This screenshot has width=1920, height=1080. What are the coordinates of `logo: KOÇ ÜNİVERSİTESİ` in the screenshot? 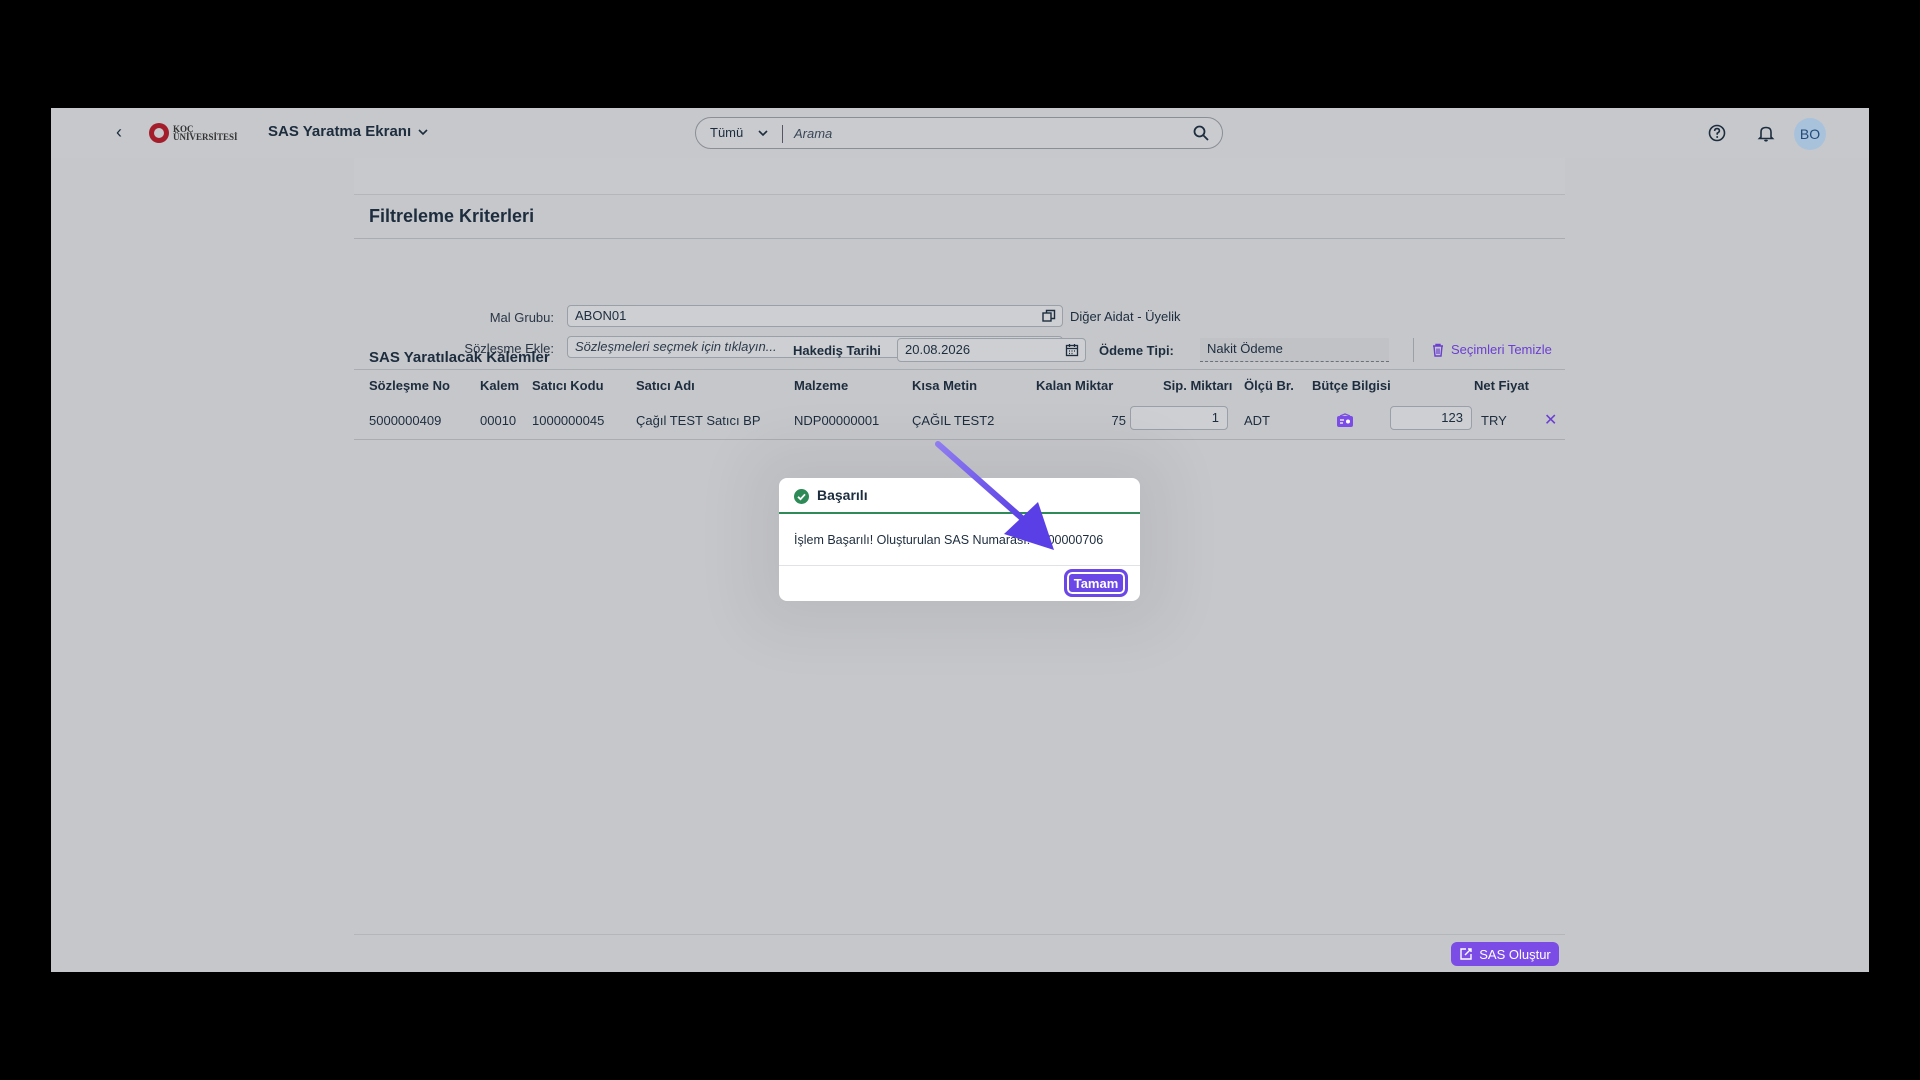 It's located at (193, 133).